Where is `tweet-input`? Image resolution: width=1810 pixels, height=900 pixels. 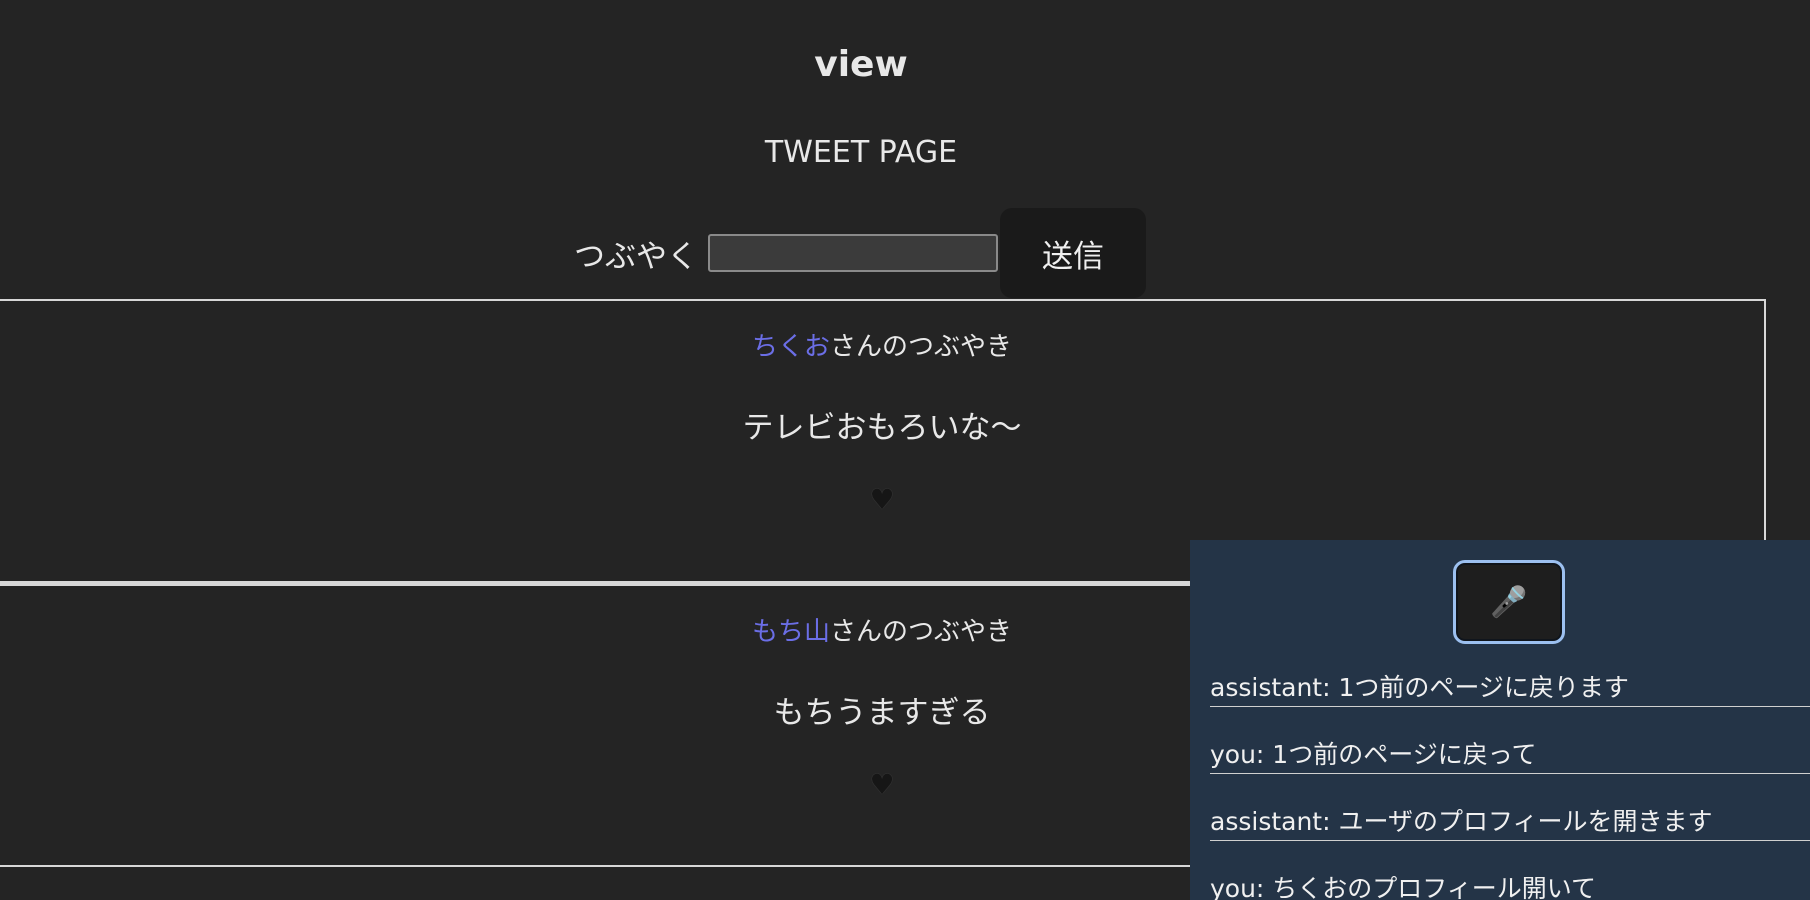
tweet-input is located at coordinates (853, 253).